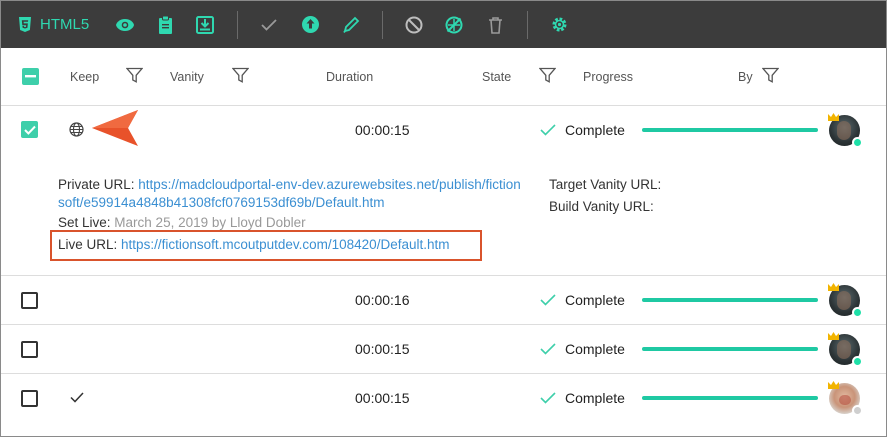  I want to click on gear-icon, so click(559, 24).